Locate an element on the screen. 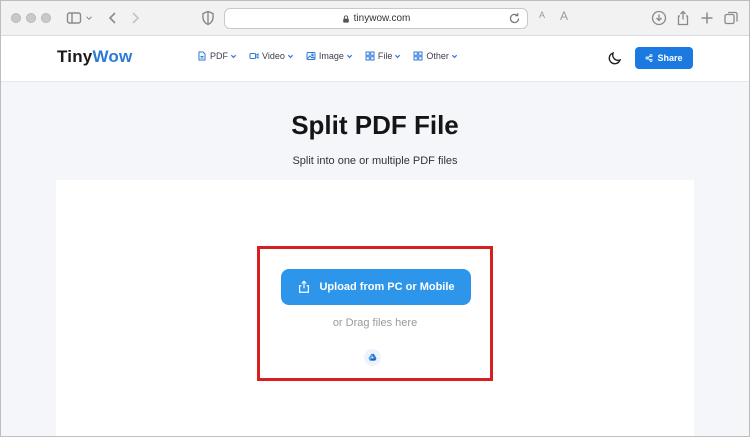  dark-mode-toggle-icon is located at coordinates (615, 58).